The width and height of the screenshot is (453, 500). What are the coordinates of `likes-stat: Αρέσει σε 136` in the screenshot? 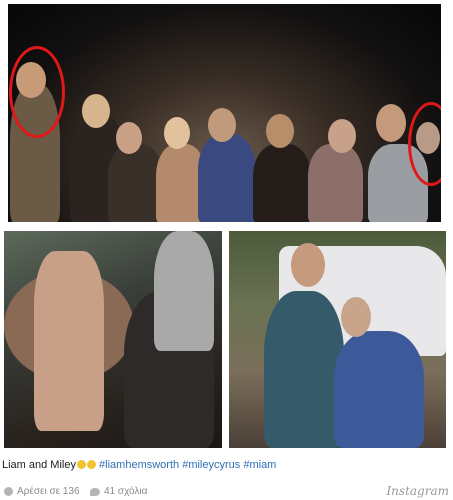 It's located at (42, 491).